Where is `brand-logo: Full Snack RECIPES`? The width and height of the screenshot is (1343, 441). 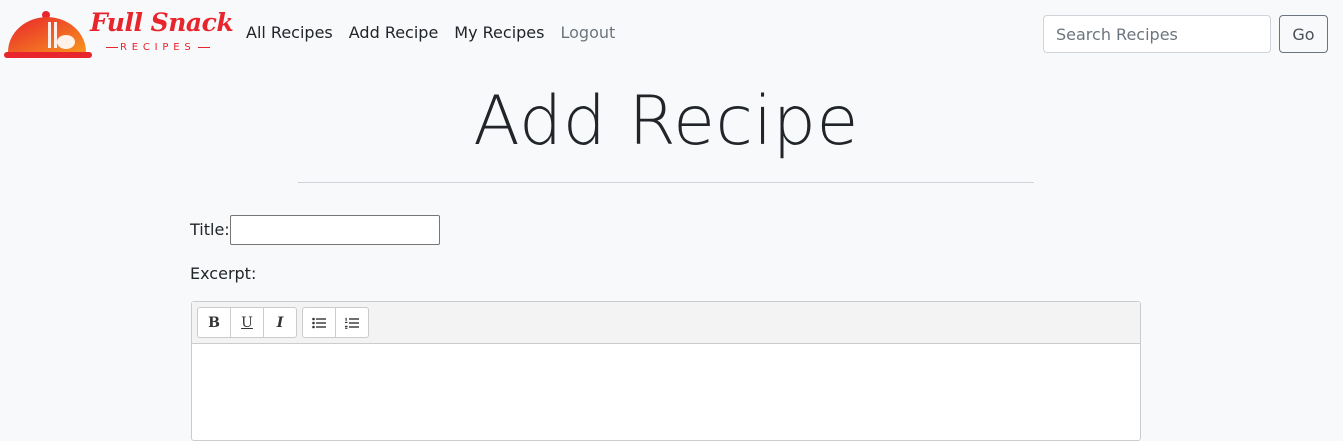 brand-logo: Full Snack RECIPES is located at coordinates (119, 35).